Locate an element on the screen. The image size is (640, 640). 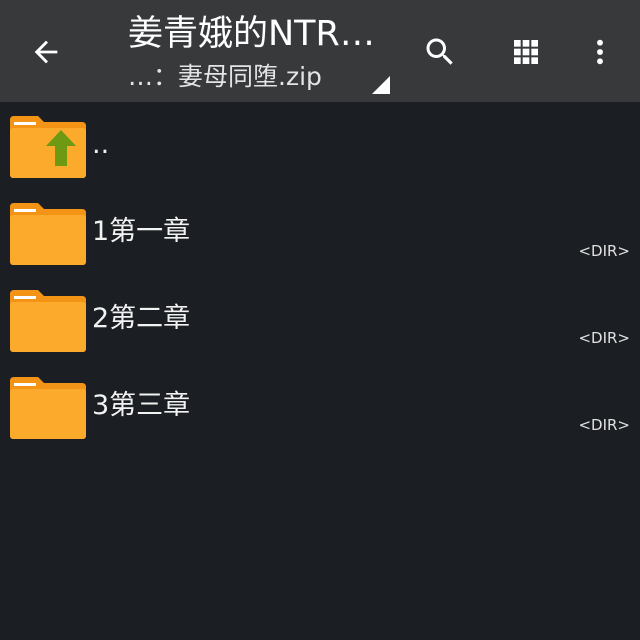
archive-path-subtitle: …：妻母同堕.zip is located at coordinates (248, 77).